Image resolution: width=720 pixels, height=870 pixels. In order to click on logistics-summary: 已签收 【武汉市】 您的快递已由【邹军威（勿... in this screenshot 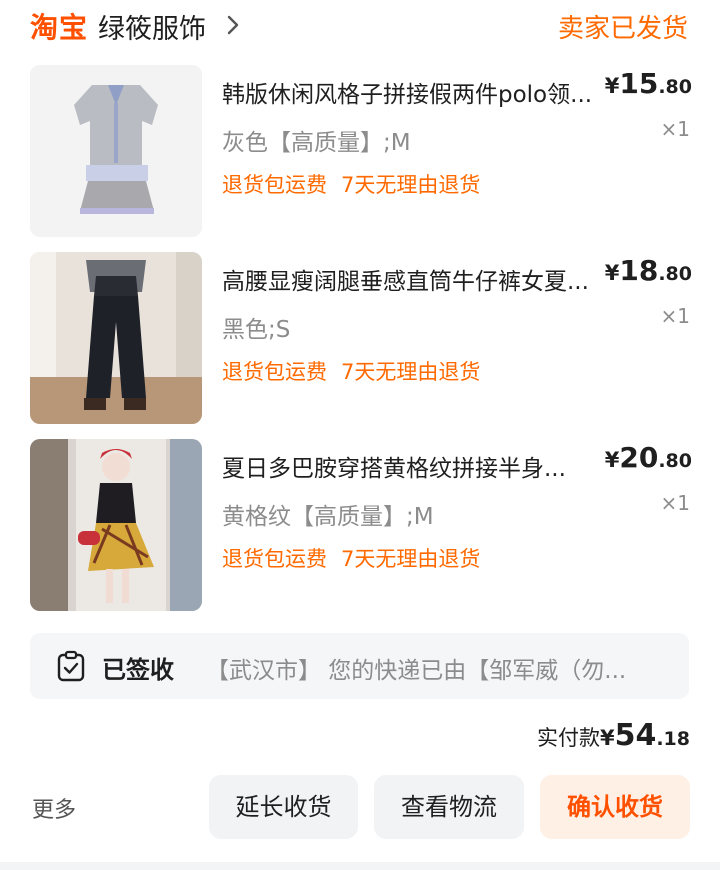, I will do `click(359, 666)`.